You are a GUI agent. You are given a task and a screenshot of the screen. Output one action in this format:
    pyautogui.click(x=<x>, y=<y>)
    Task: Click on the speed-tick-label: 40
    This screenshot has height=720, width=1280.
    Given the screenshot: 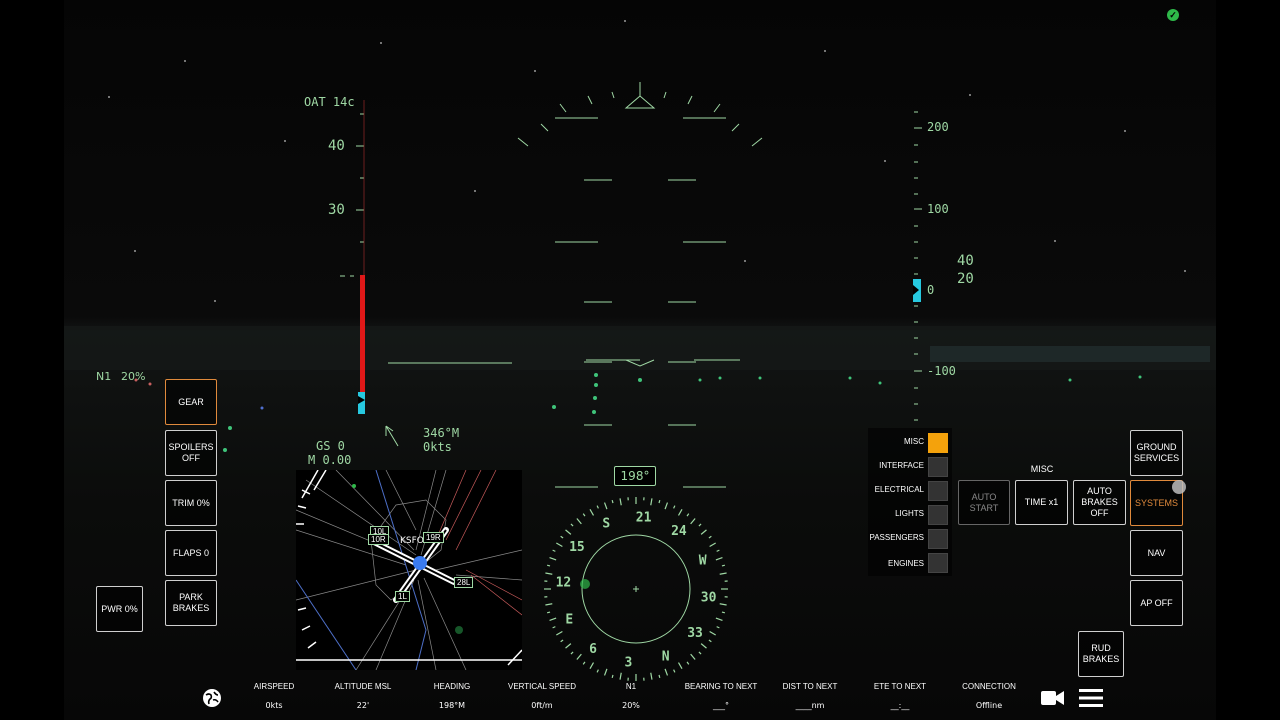 What is the action you would take?
    pyautogui.click(x=336, y=146)
    